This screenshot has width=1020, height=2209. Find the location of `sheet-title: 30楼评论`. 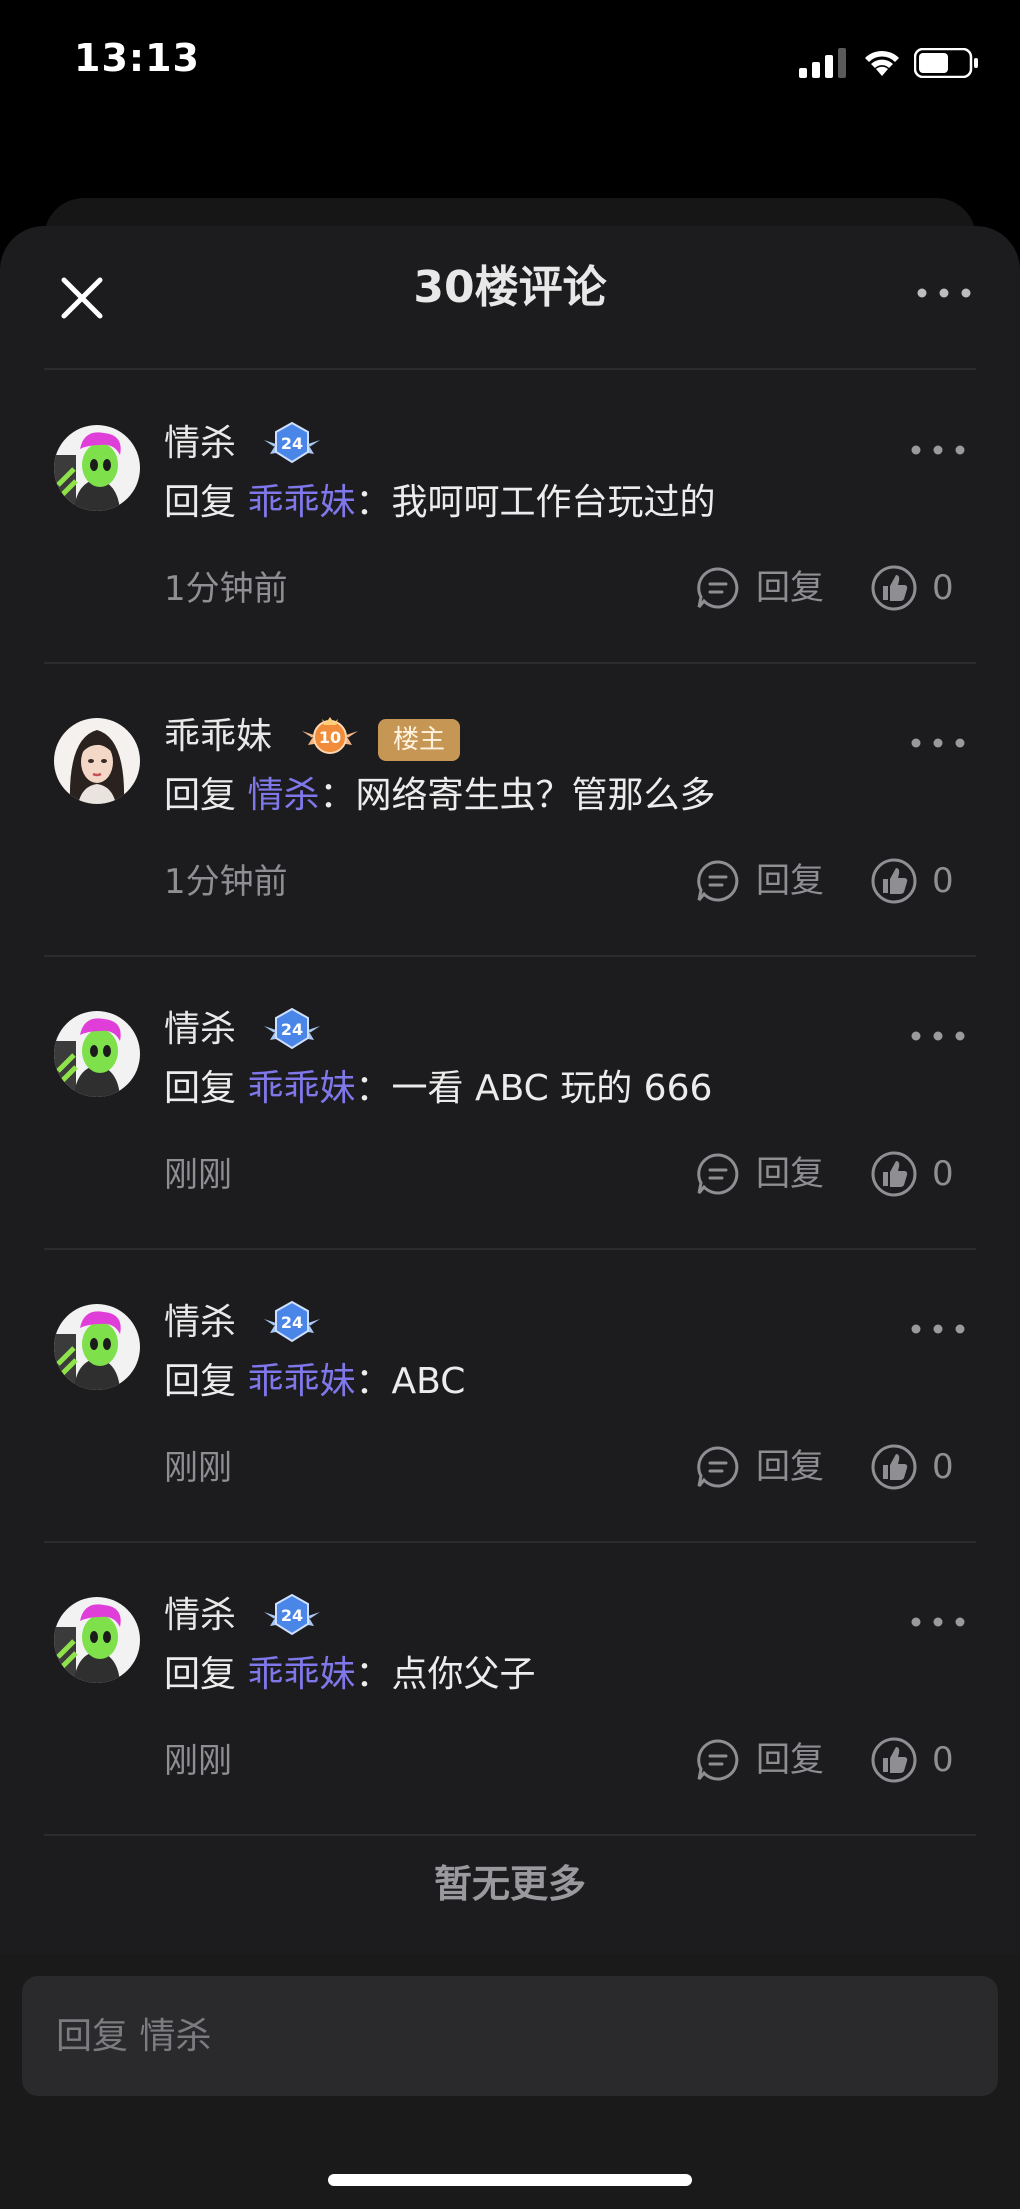

sheet-title: 30楼评论 is located at coordinates (510, 287).